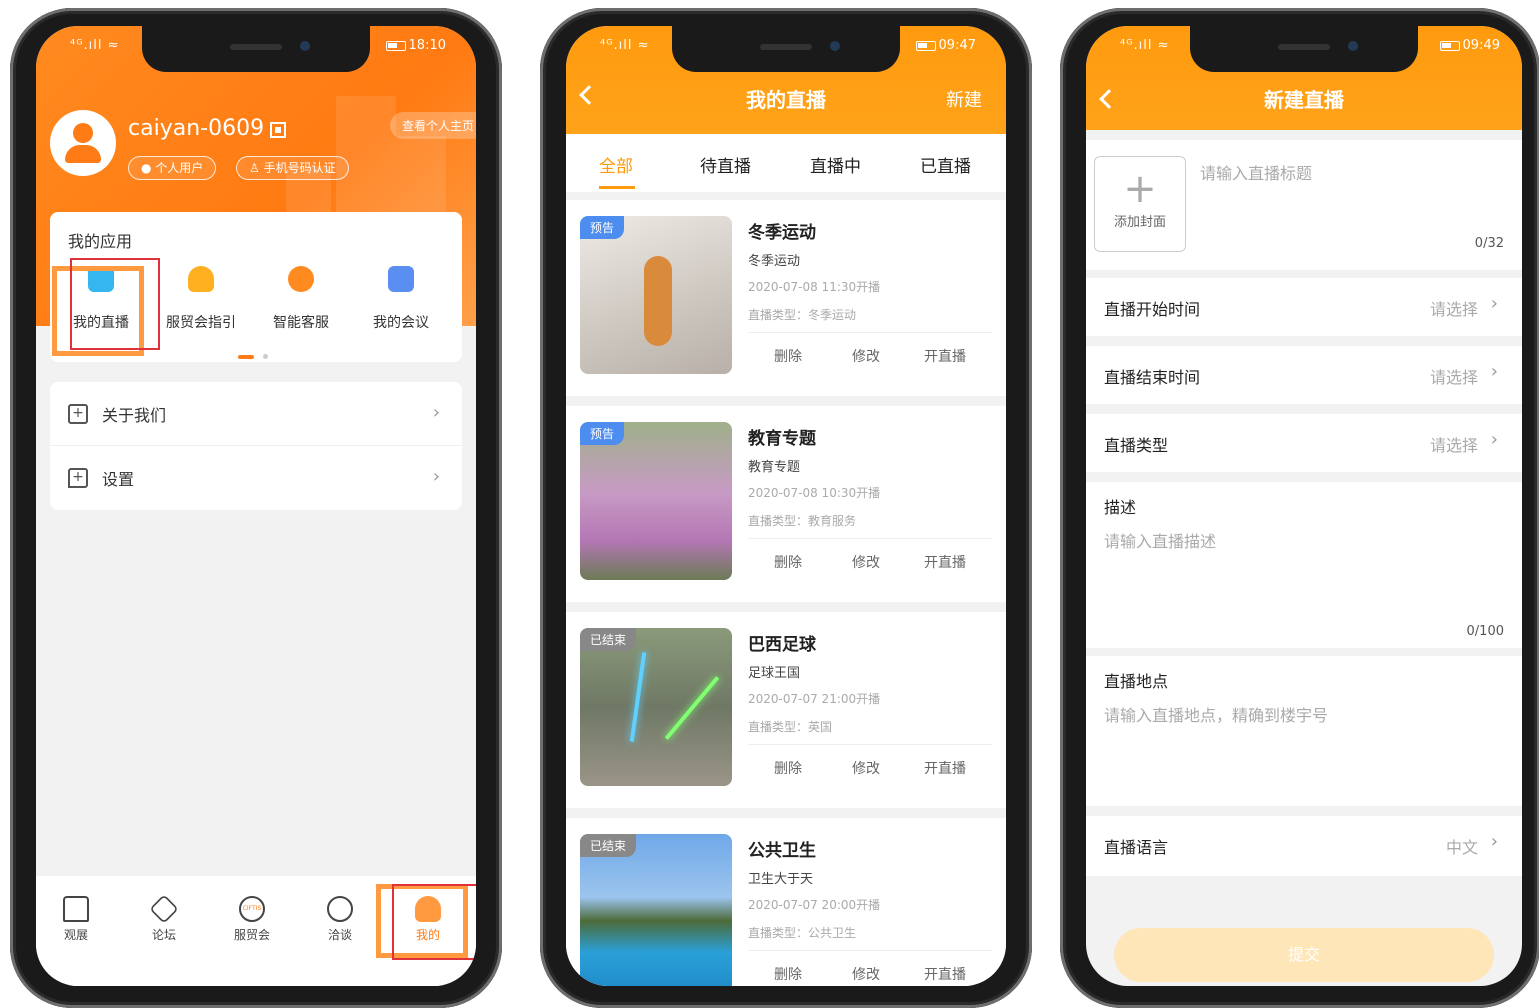 This screenshot has height=1008, width=1539. What do you see at coordinates (256, 478) in the screenshot?
I see `menu-settings: + 设置 ›` at bounding box center [256, 478].